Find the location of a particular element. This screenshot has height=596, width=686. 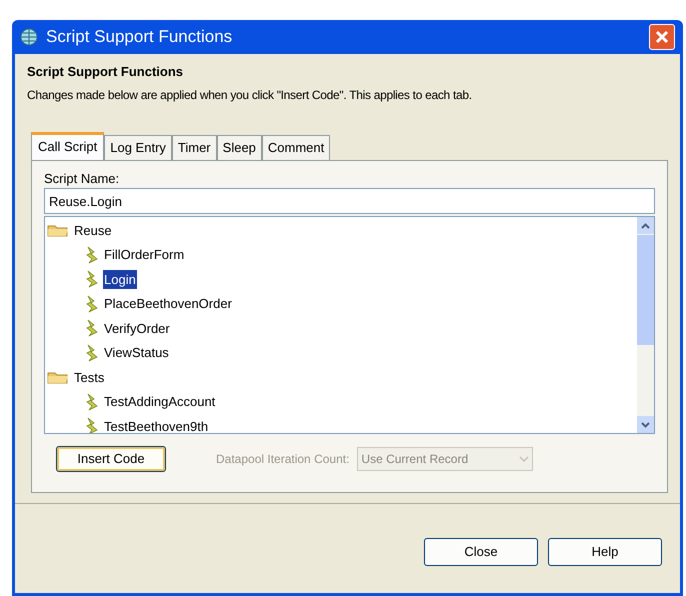

scrollbar is located at coordinates (645, 325).